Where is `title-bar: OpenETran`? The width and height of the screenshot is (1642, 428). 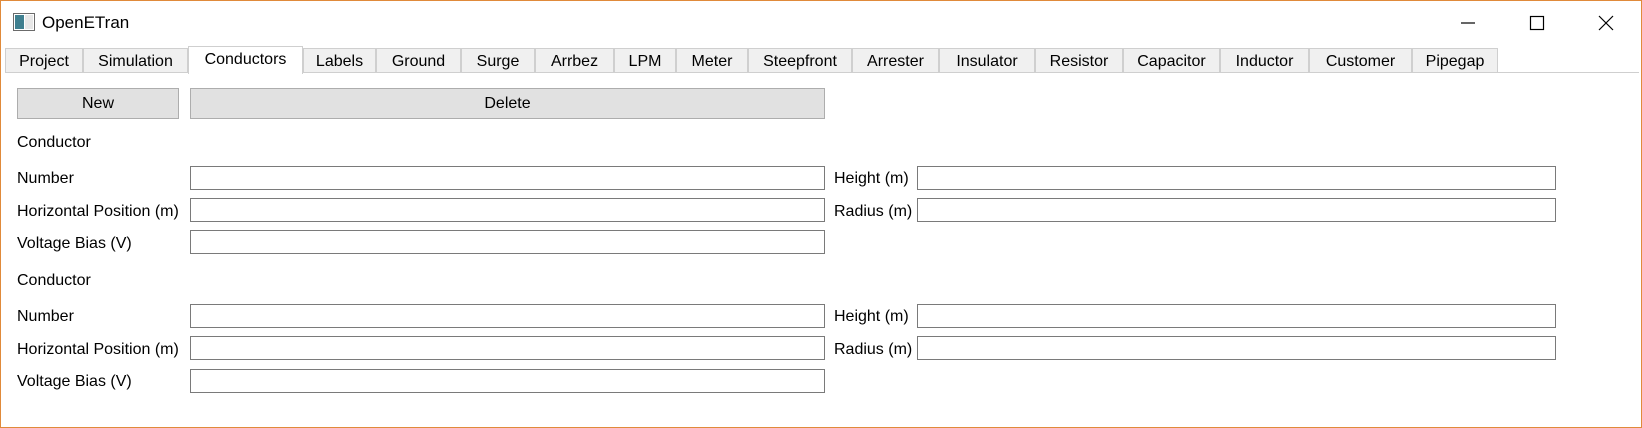
title-bar: OpenETran is located at coordinates (821, 23).